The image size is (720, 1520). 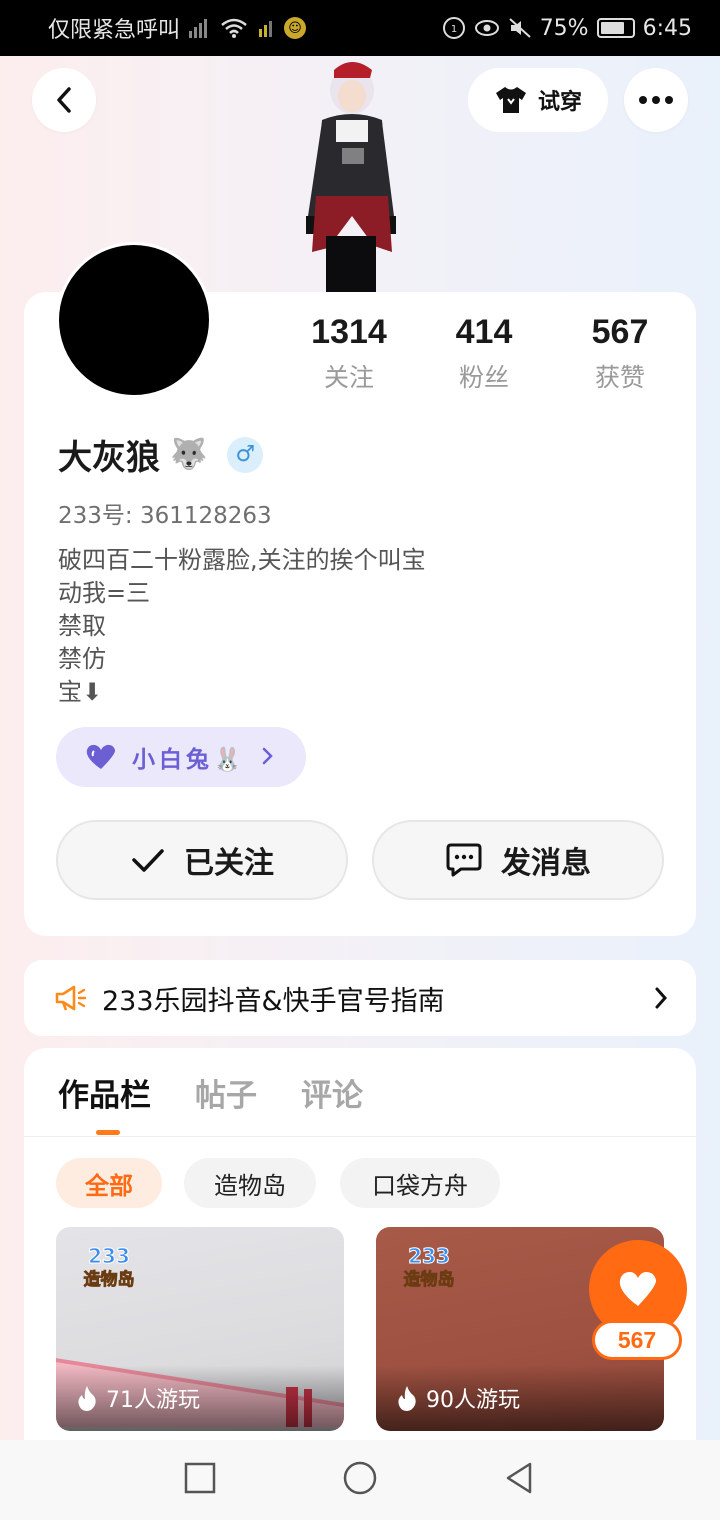 I want to click on message-button: 发消息, so click(x=518, y=860).